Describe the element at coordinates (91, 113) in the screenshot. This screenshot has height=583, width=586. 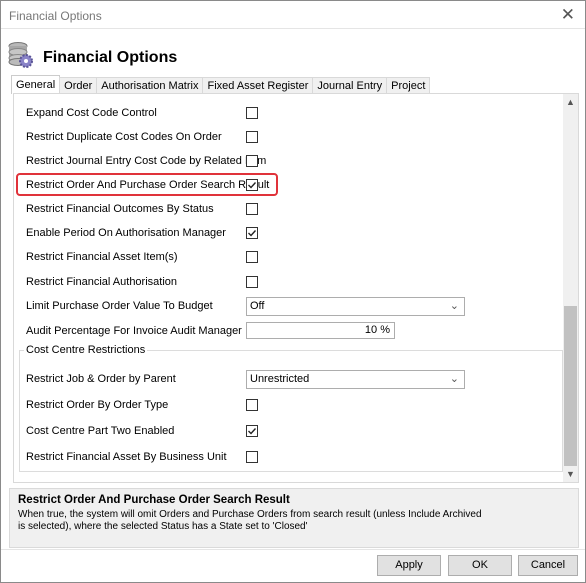
I see `option-label: Expand Cost Code Control` at that location.